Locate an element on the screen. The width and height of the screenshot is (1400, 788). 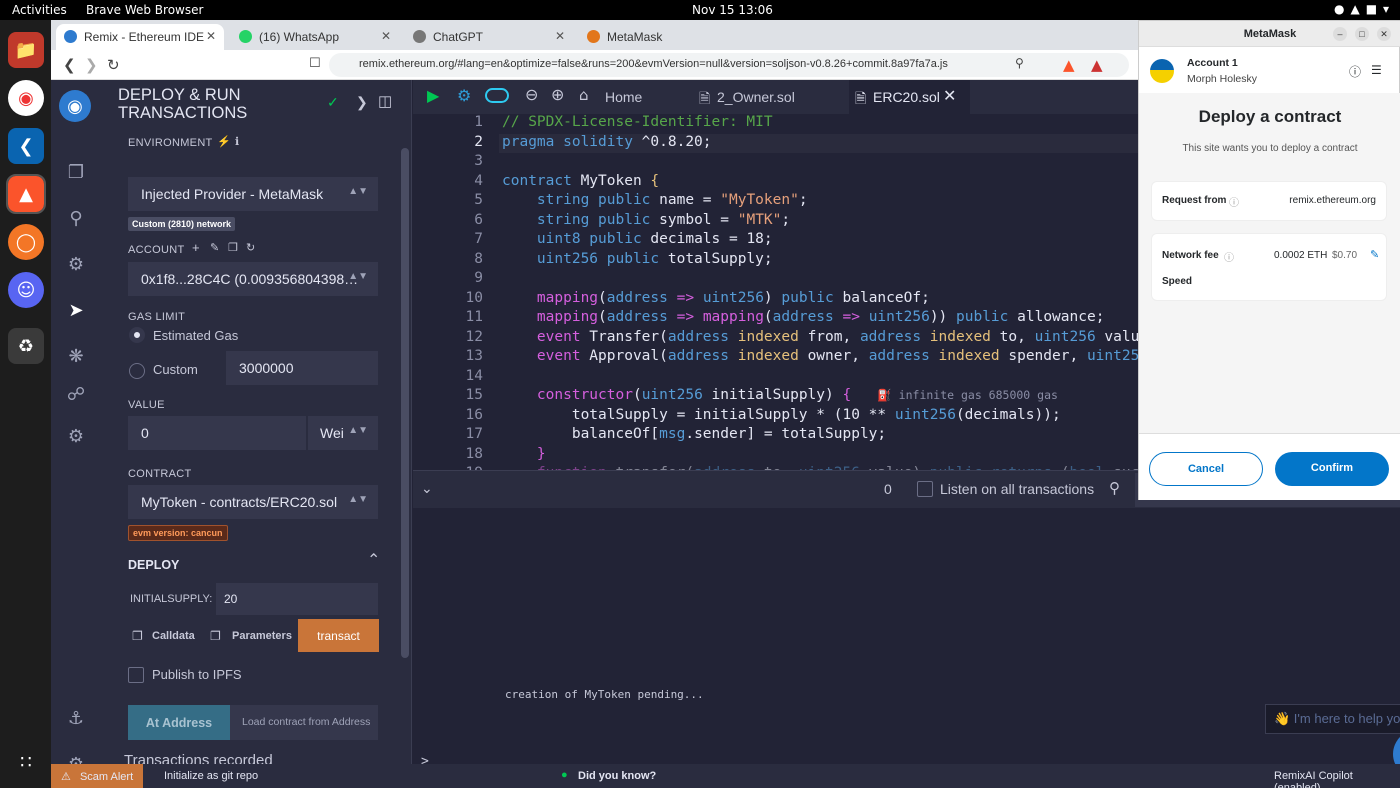
pin-panel-icon: ◫ is located at coordinates (385, 101).